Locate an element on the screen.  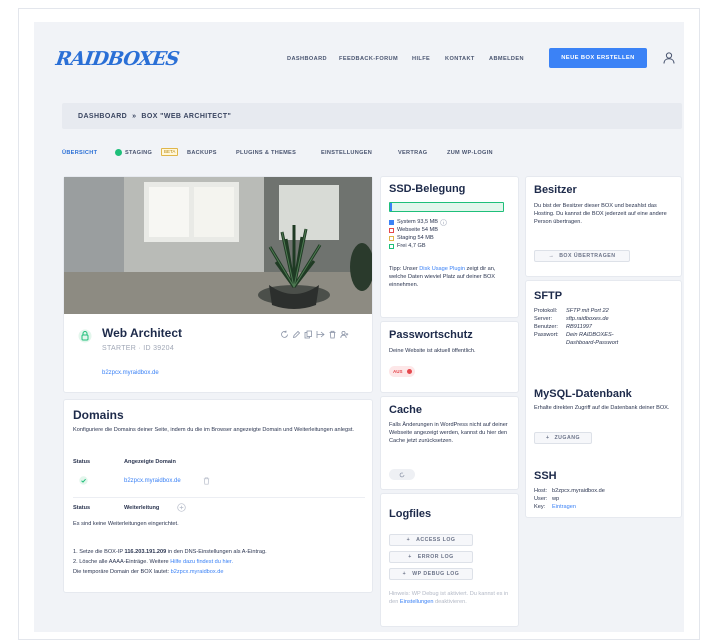
transfer-box-label: BOX ÜBERTRAGEN is located at coordinates (587, 256).